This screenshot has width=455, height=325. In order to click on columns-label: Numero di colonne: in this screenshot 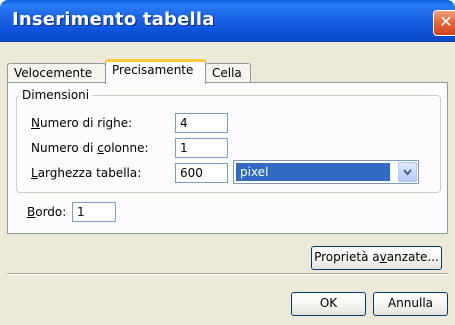, I will do `click(90, 148)`.